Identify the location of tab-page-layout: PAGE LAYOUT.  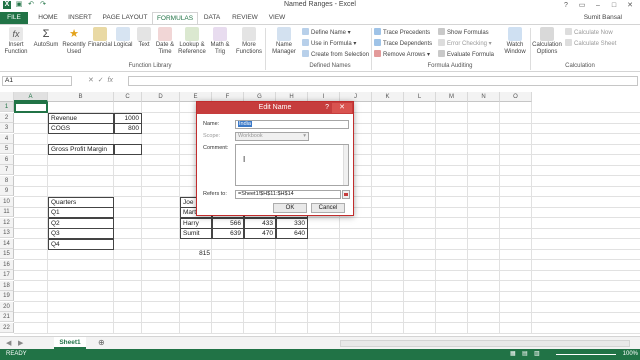
(125, 18).